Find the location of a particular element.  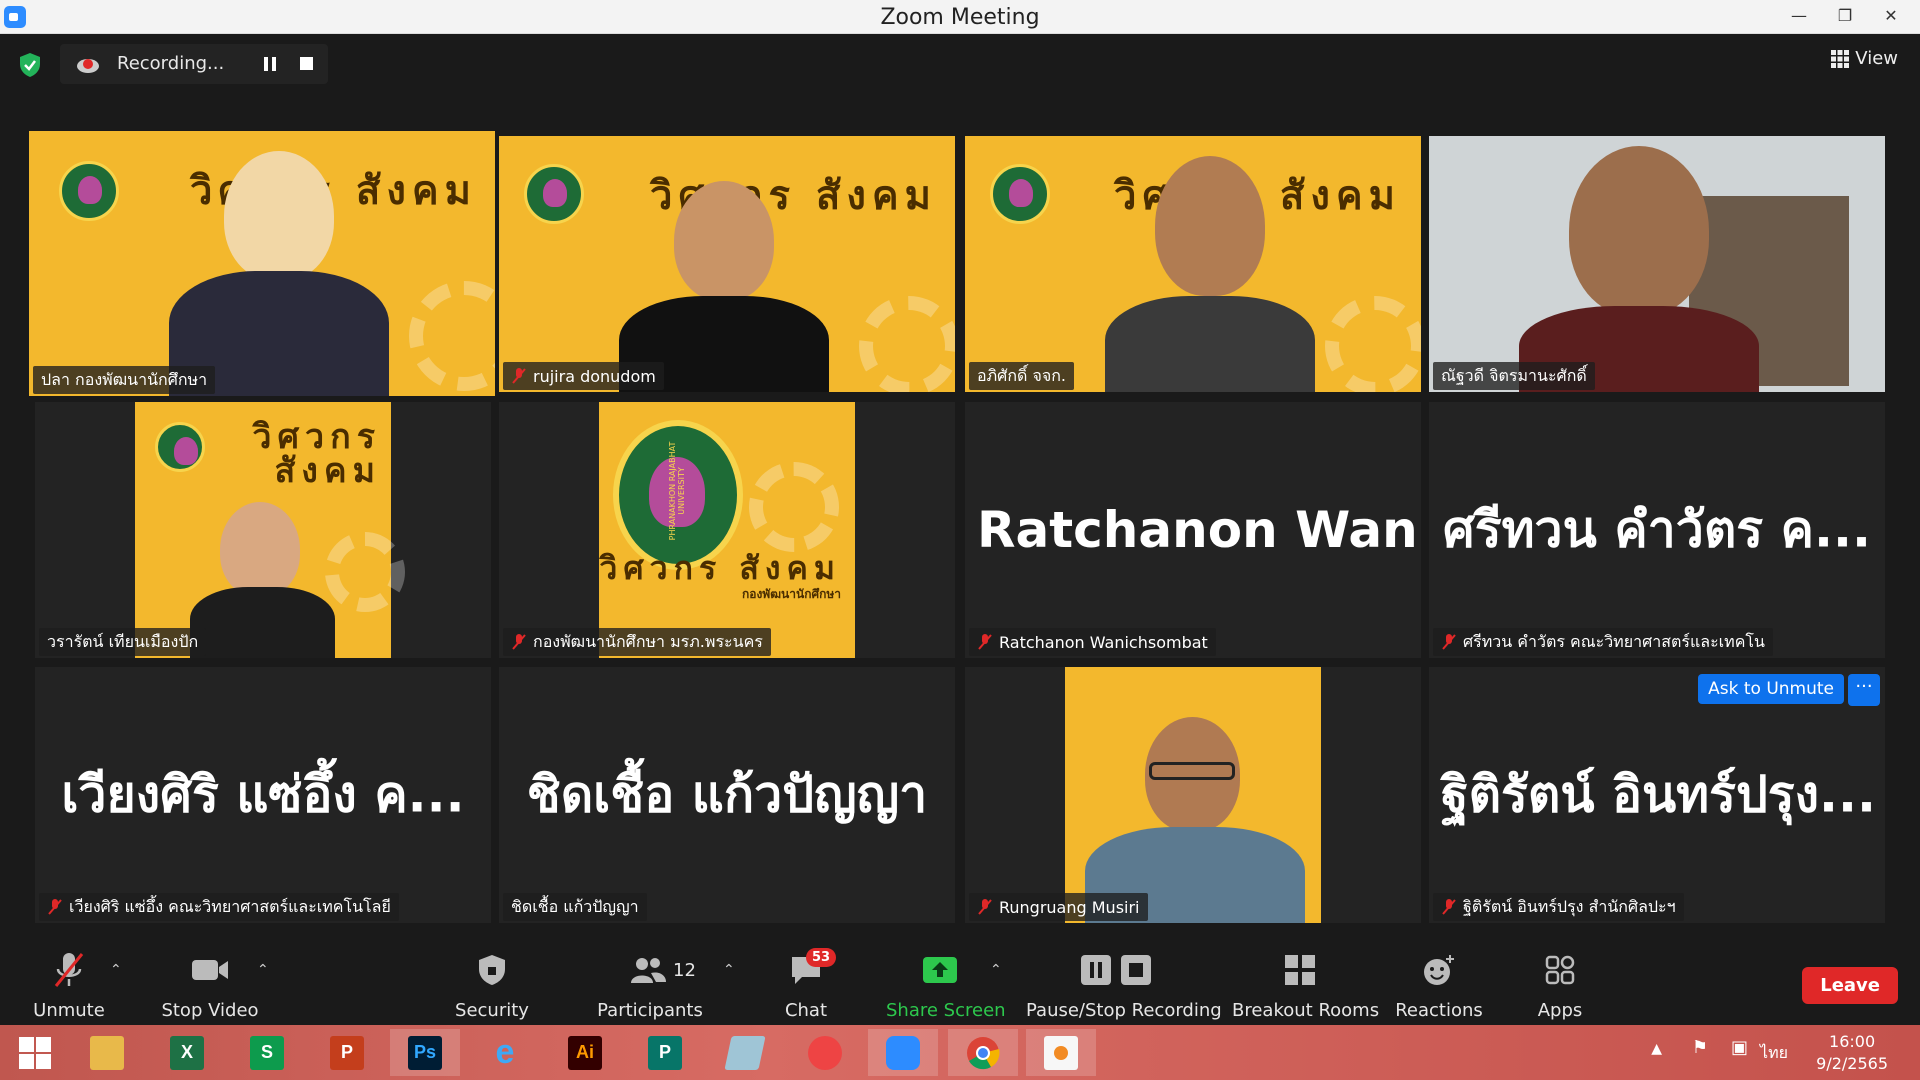

apps-button: Apps is located at coordinates (1560, 984).